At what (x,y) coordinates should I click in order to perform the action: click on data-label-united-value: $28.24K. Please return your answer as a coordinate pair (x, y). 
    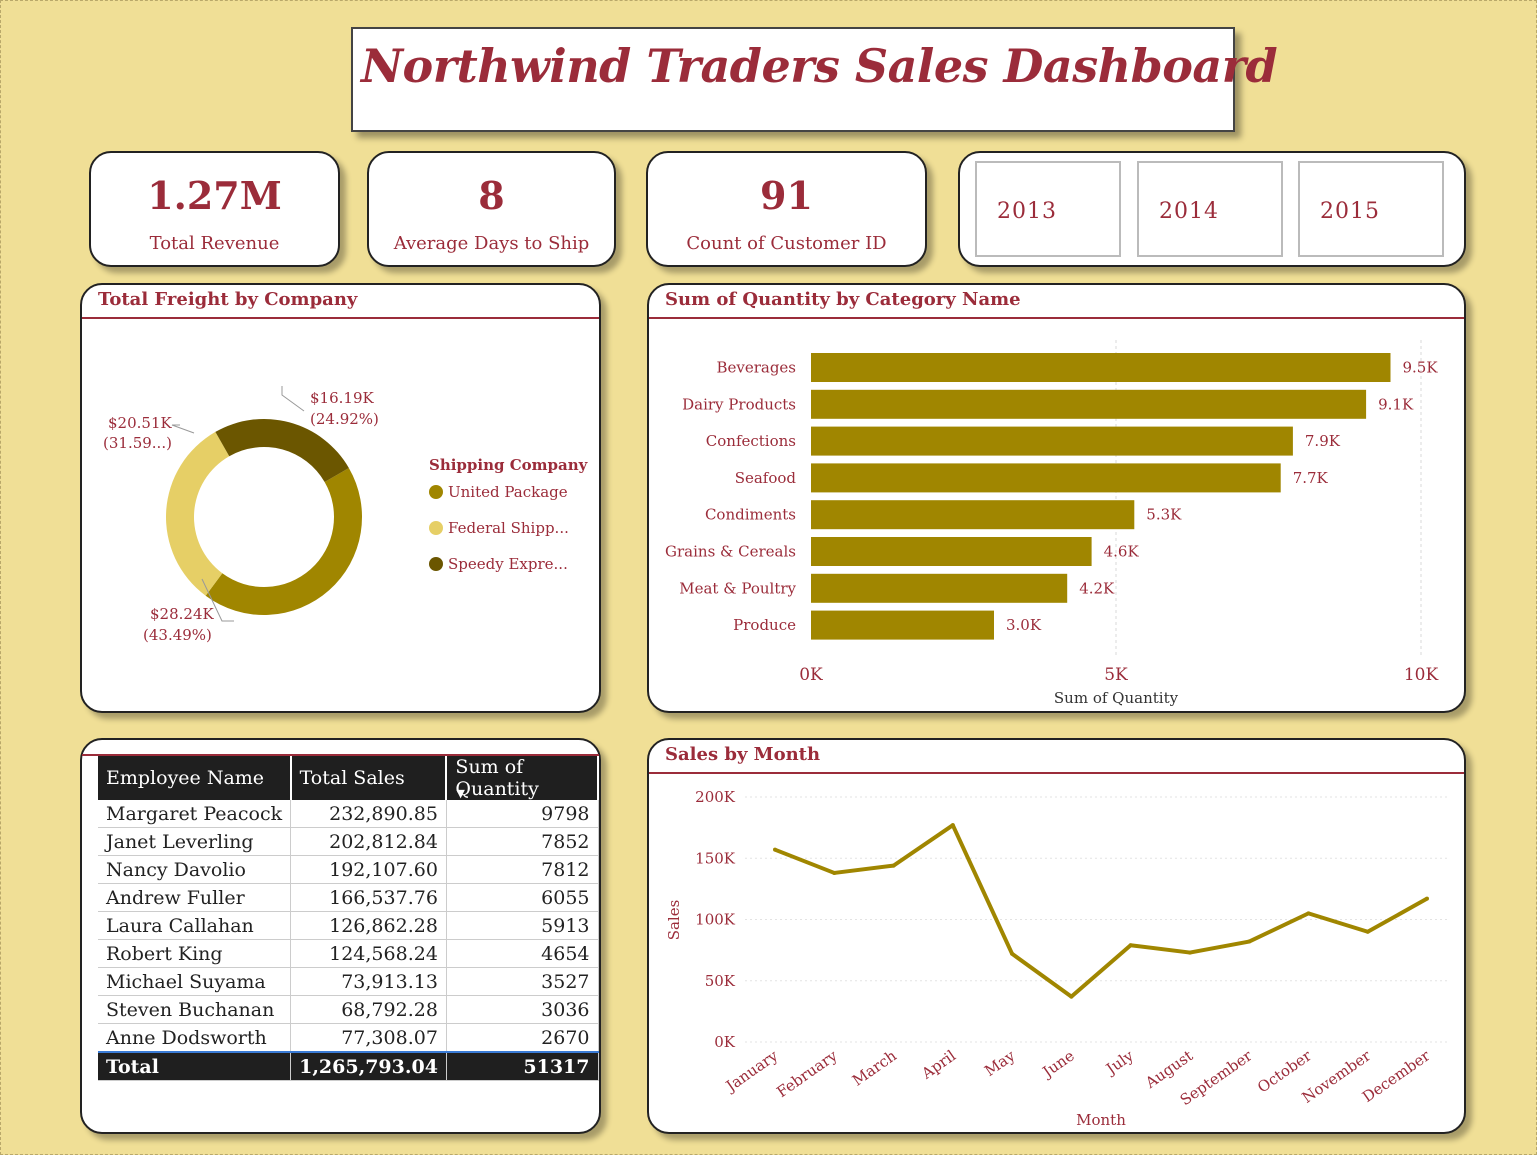
    Looking at the image, I should click on (182, 614).